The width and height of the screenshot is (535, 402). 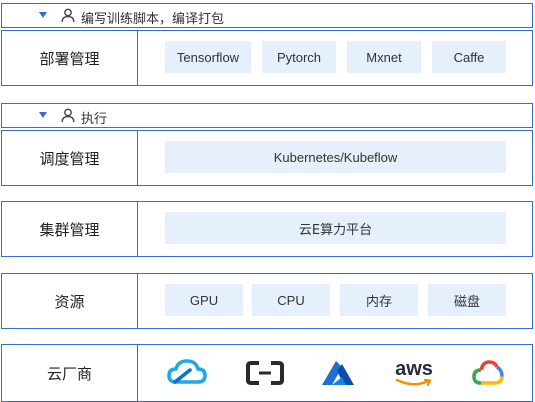 What do you see at coordinates (70, 229) in the screenshot?
I see `row-label: 集群管理` at bounding box center [70, 229].